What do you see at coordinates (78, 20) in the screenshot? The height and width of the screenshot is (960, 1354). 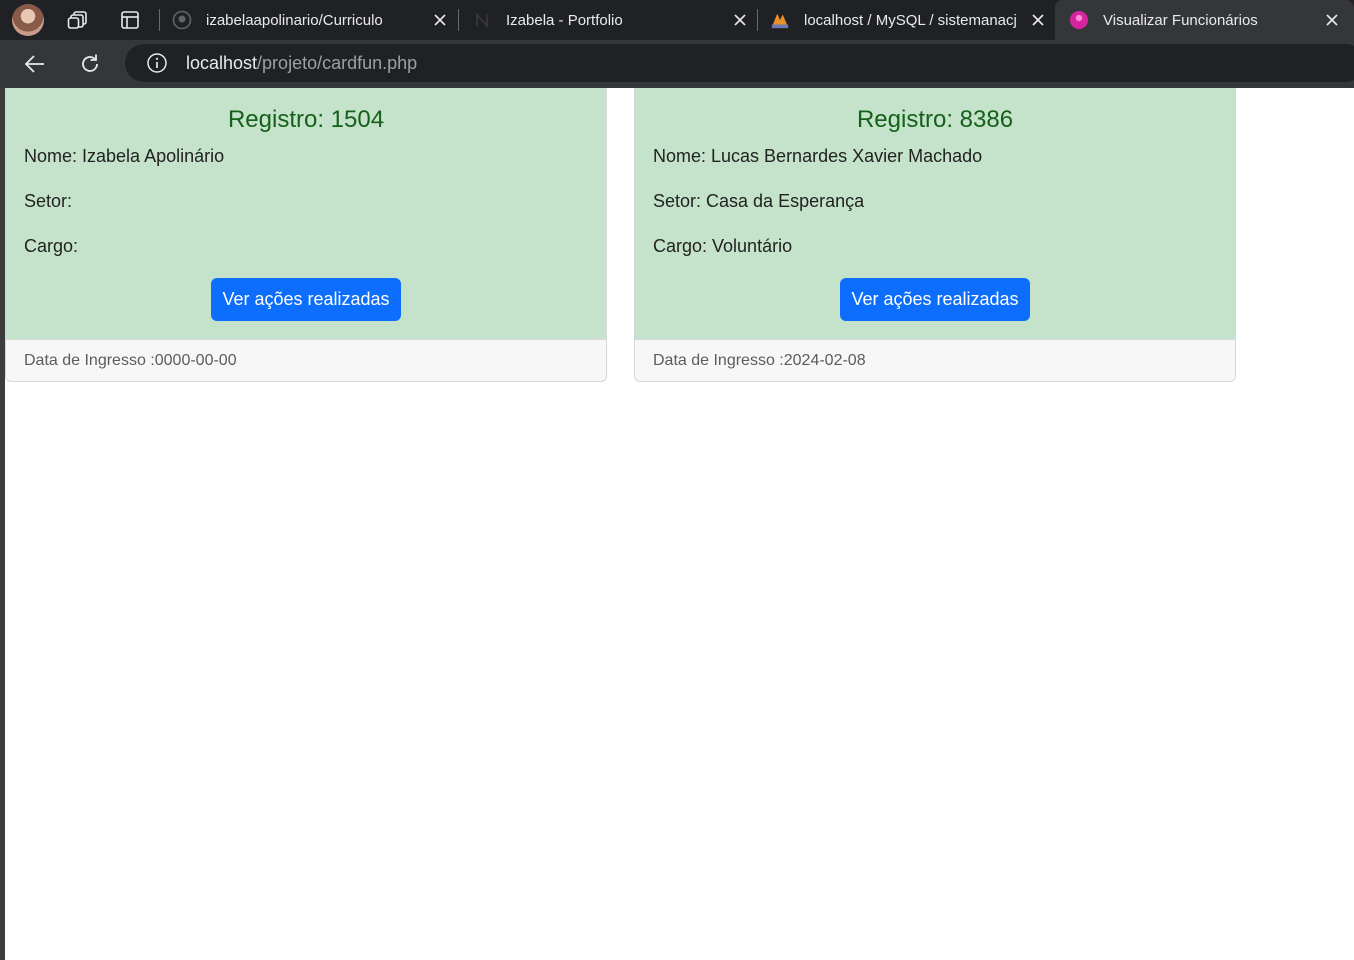 I see `workspaces-icon` at bounding box center [78, 20].